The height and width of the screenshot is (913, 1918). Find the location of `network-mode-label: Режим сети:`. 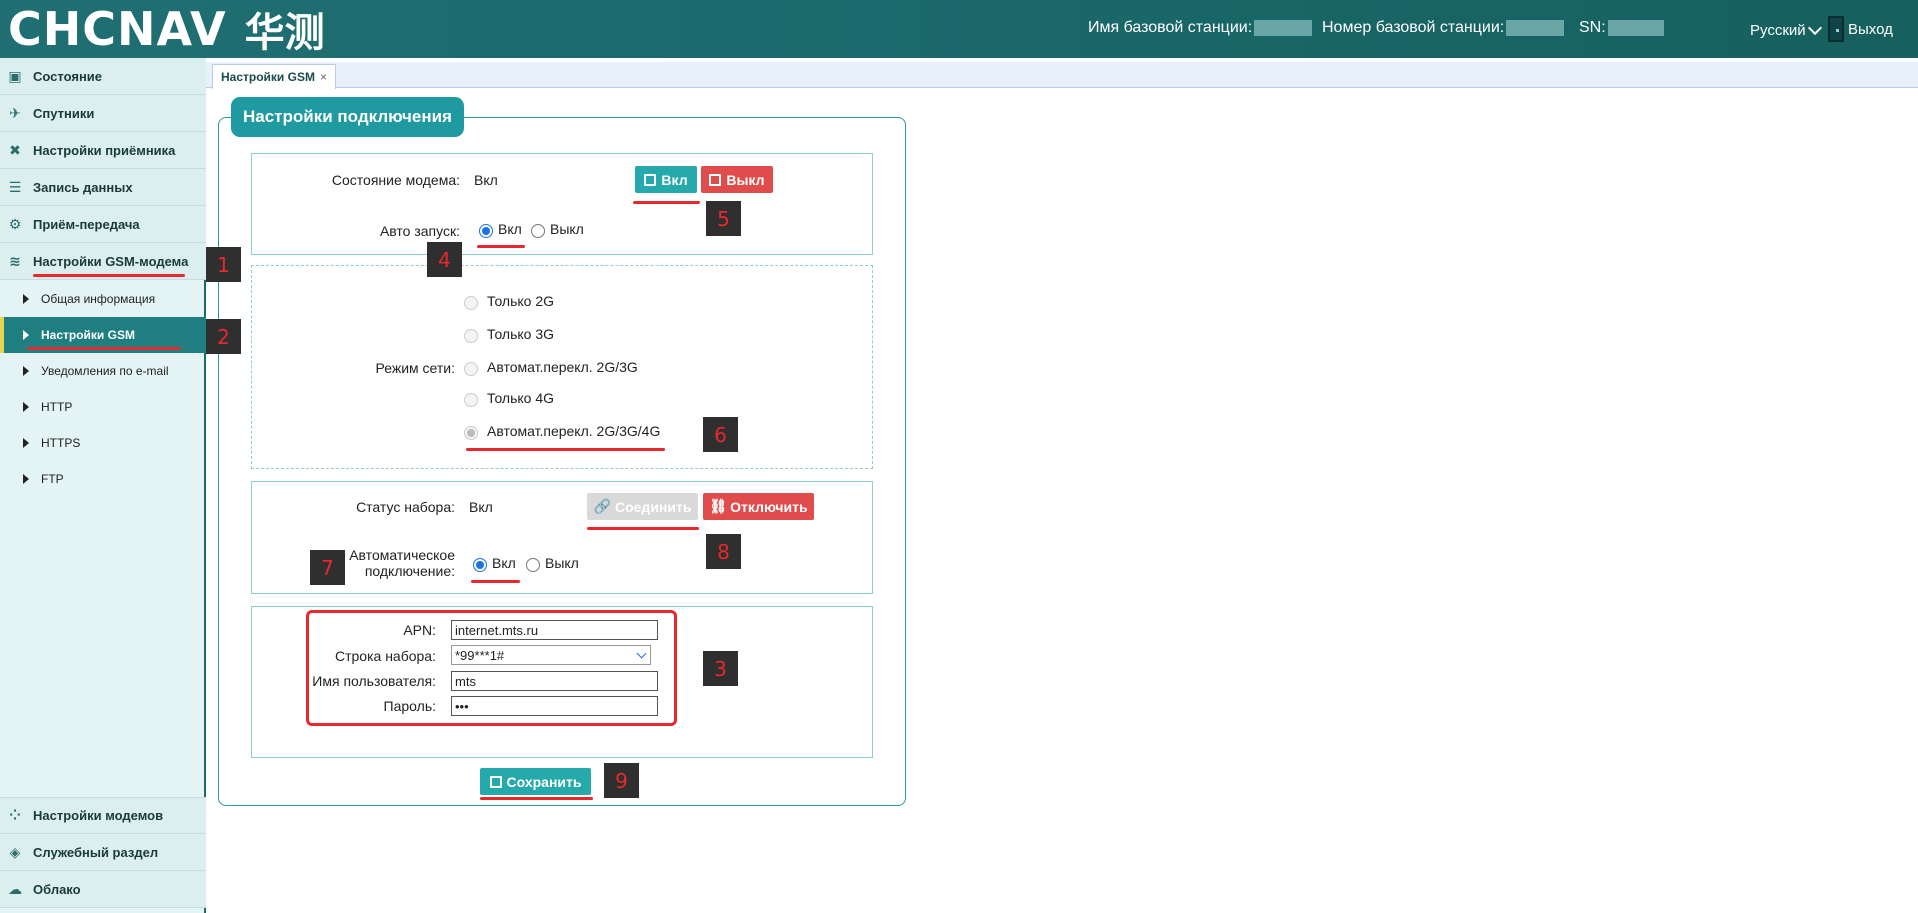

network-mode-label: Режим сети: is located at coordinates (415, 368).